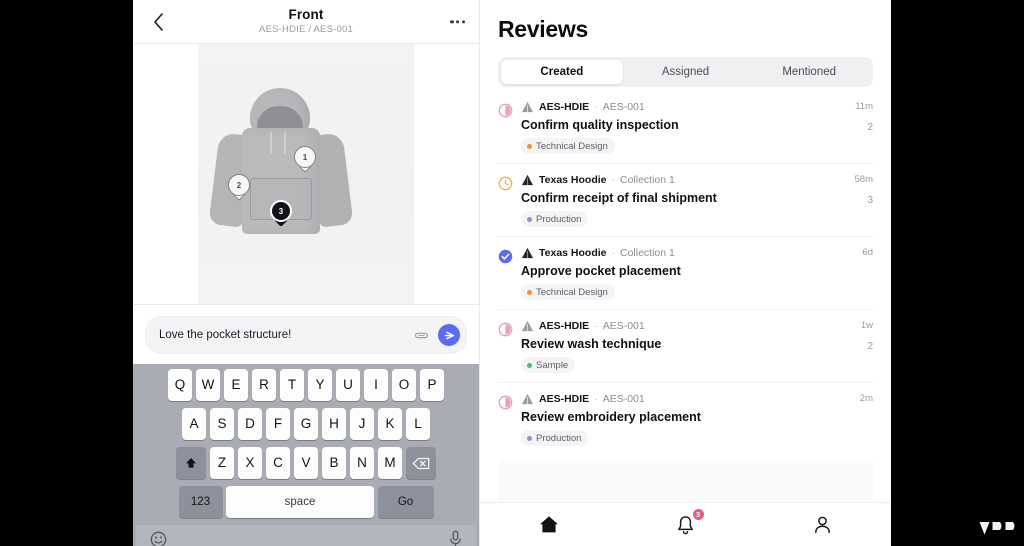  I want to click on more-options-button, so click(457, 21).